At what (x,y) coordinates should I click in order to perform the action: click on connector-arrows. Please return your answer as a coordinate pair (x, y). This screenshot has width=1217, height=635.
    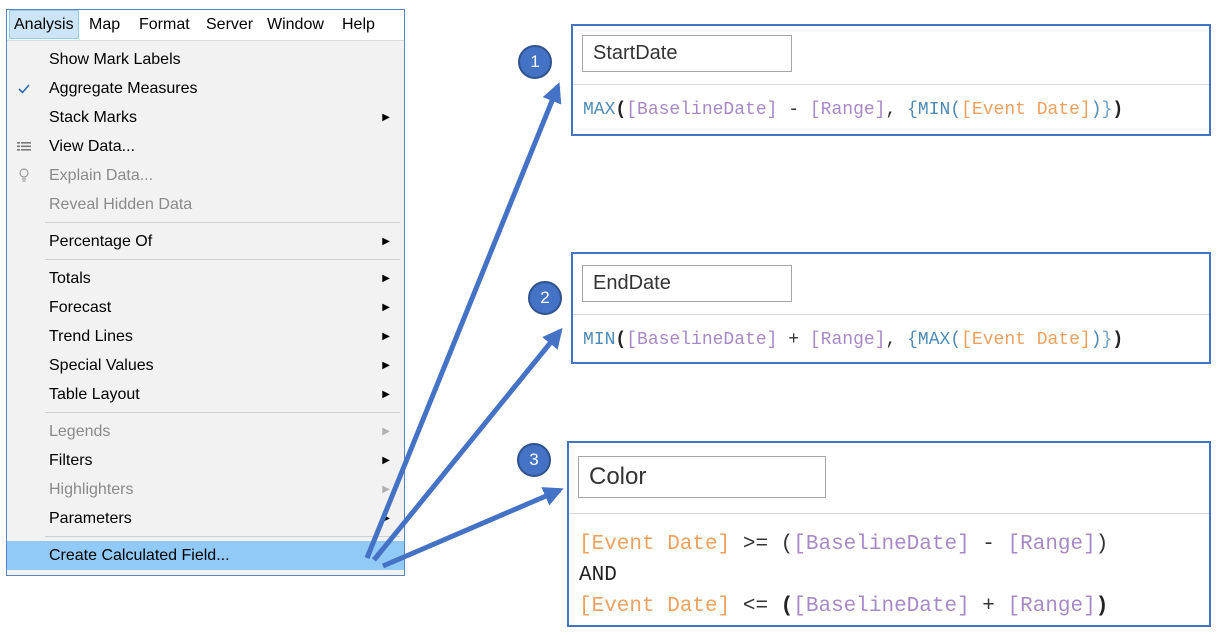
    Looking at the image, I should click on (464, 325).